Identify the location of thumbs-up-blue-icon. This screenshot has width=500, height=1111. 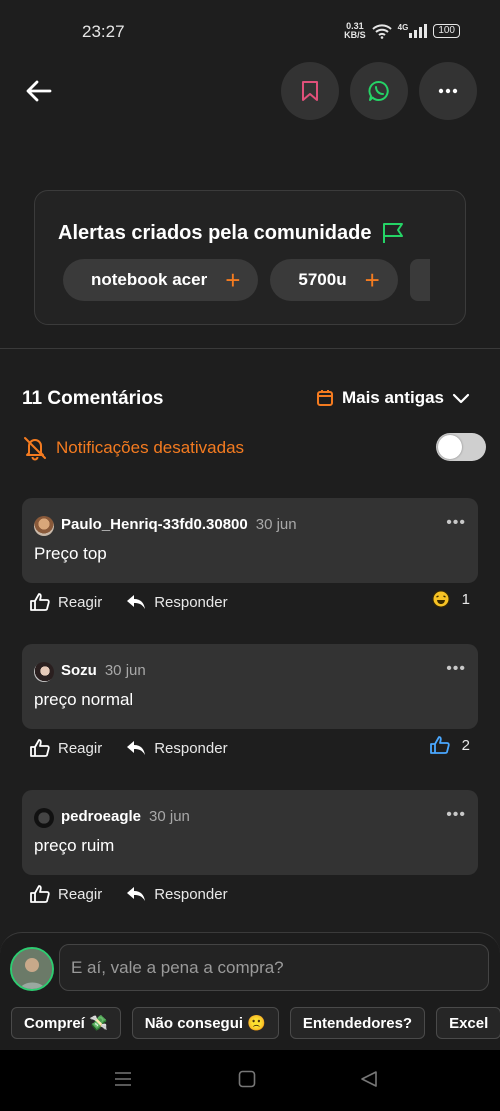
(439, 745).